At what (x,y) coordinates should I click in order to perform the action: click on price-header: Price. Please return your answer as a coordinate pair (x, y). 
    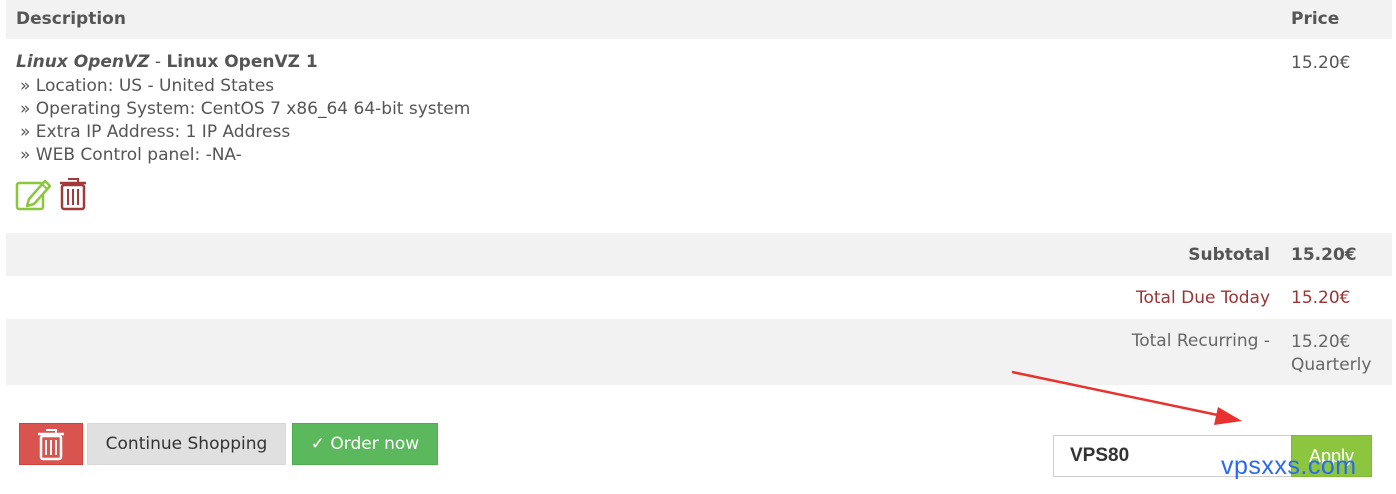
    Looking at the image, I should click on (1315, 19).